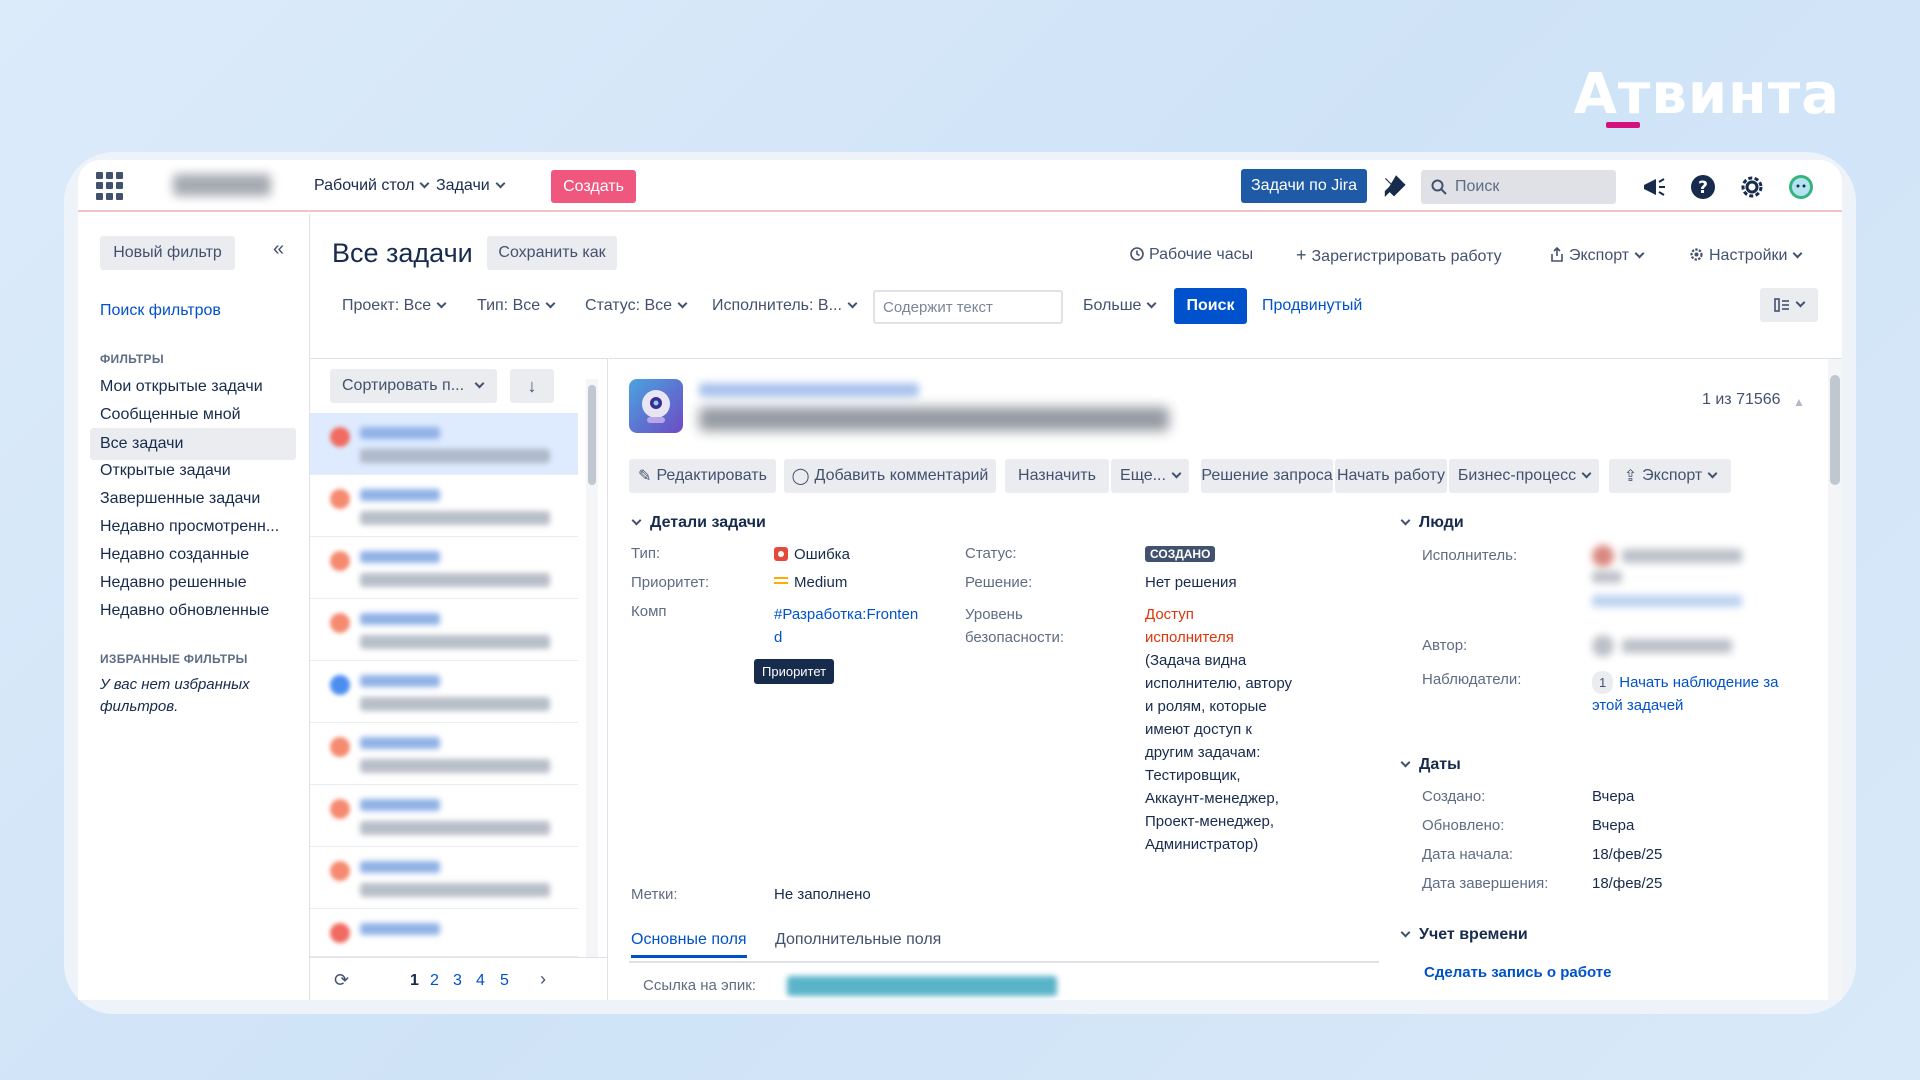  Describe the element at coordinates (1180, 554) in the screenshot. I see `status-badge: СОЗДАНО` at that location.